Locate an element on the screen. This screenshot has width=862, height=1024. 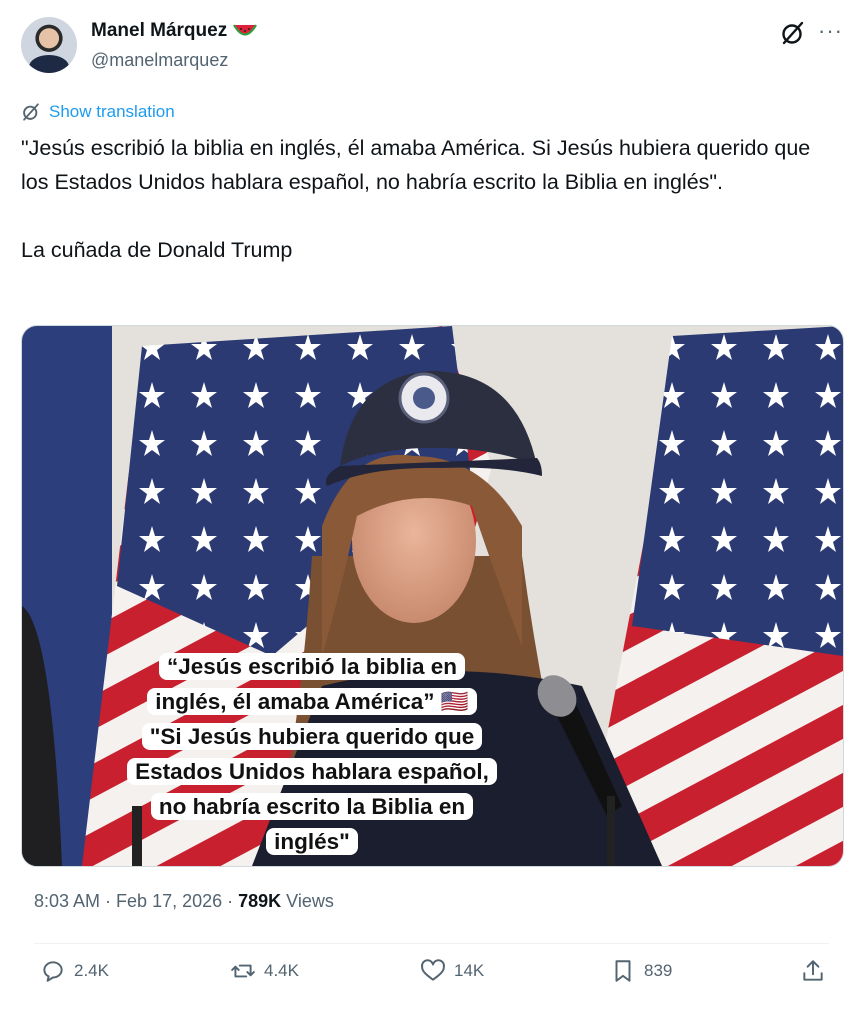
tweet-time: 8:03 AM is located at coordinates (67, 901).